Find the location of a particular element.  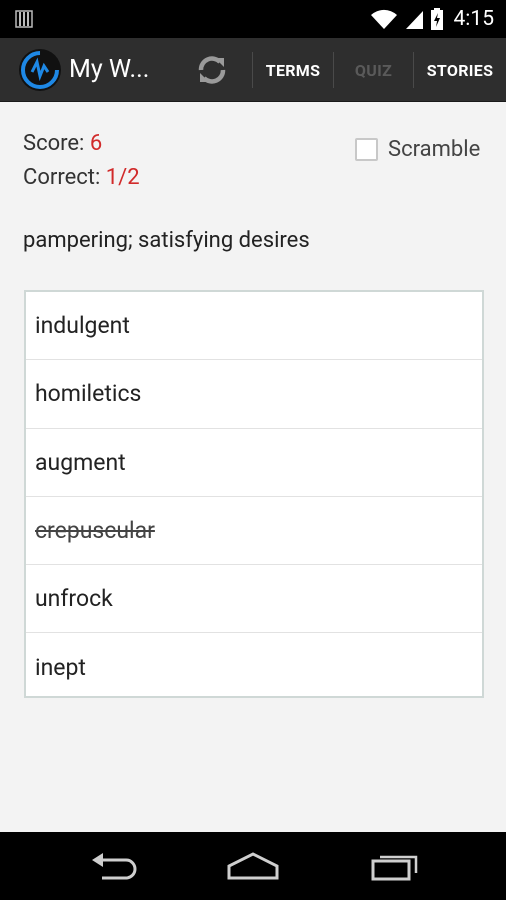

answer-text: augment is located at coordinates (80, 462).